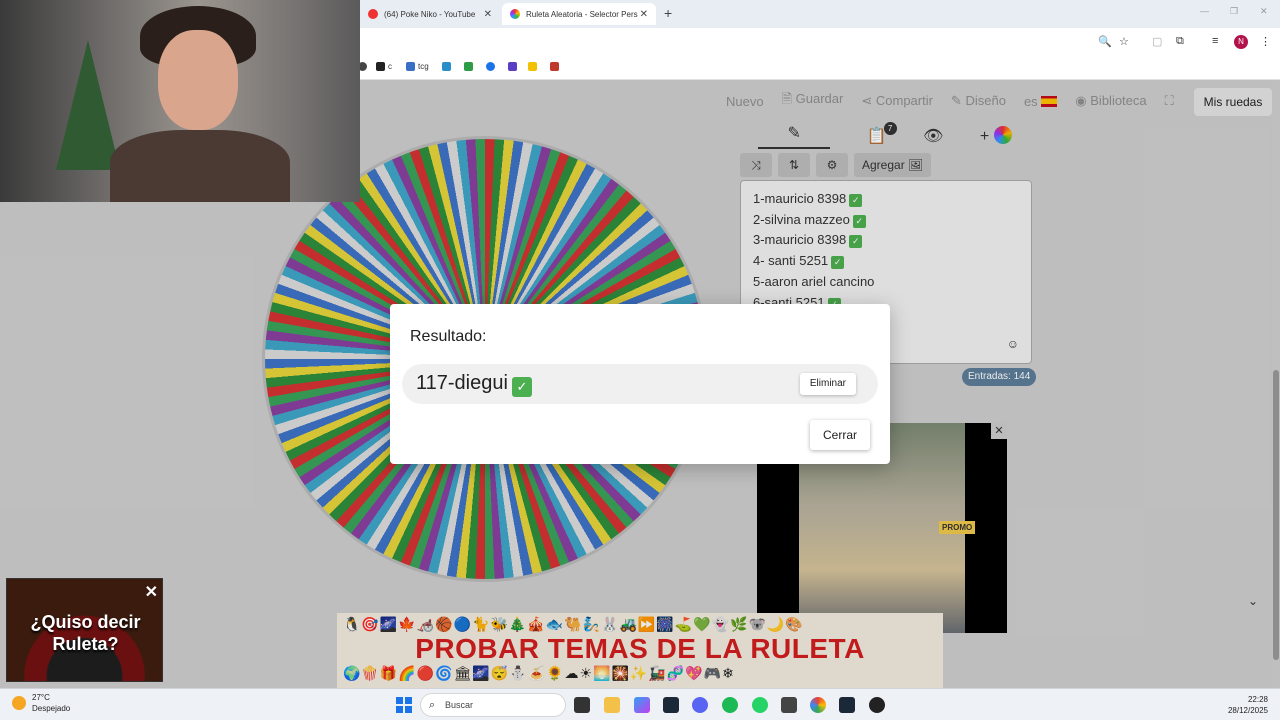 This screenshot has width=1280, height=720. I want to click on bookmark-item: c, so click(384, 66).